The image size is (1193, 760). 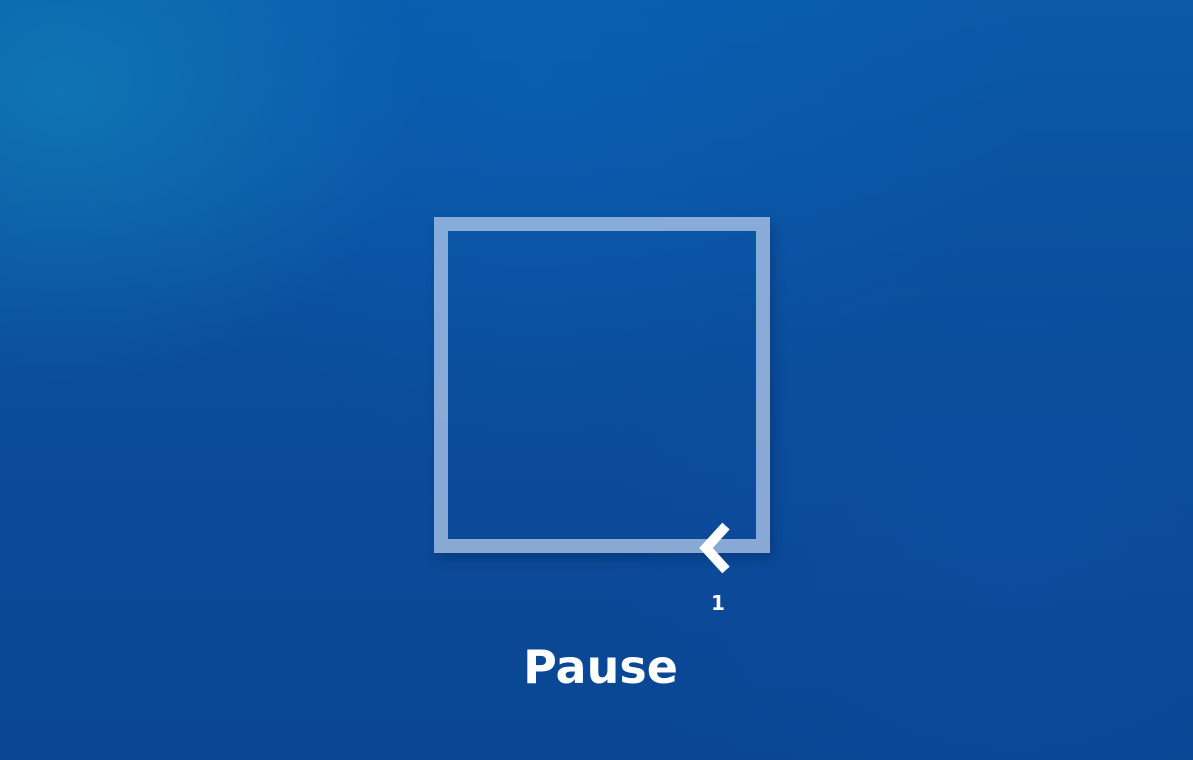 What do you see at coordinates (602, 385) in the screenshot?
I see `breathing-square-outline` at bounding box center [602, 385].